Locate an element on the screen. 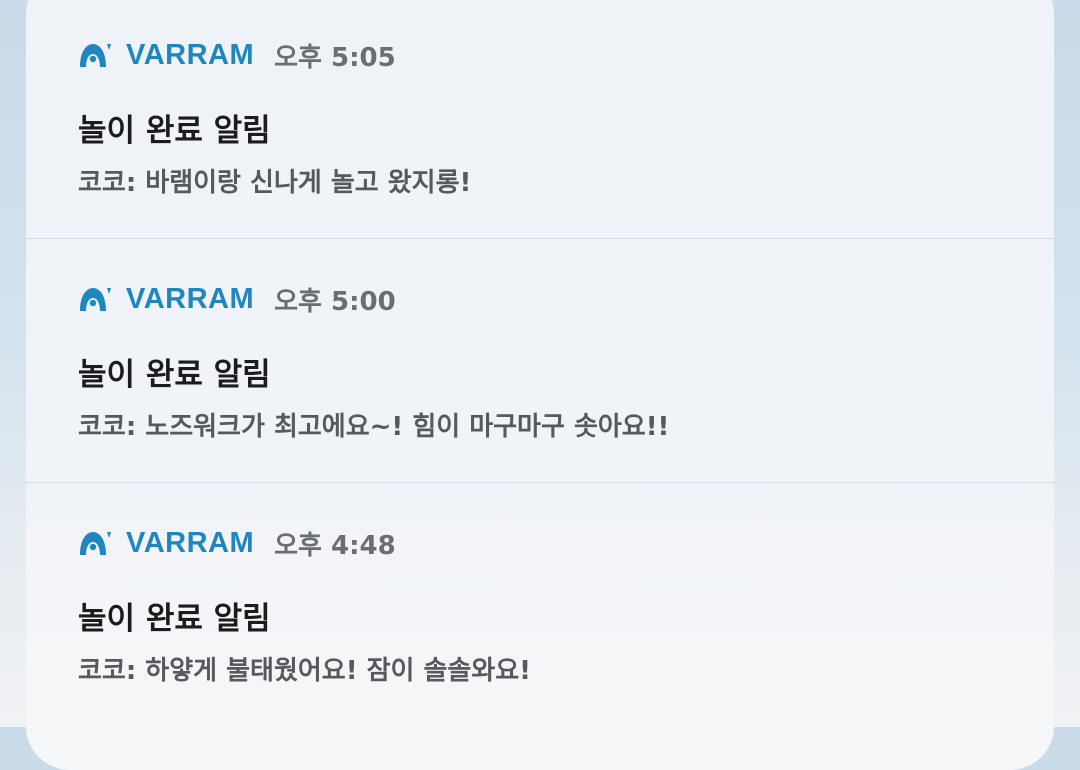 Image resolution: width=1080 pixels, height=770 pixels. notification-header: VARRAM 오후 4:48 is located at coordinates (237, 543).